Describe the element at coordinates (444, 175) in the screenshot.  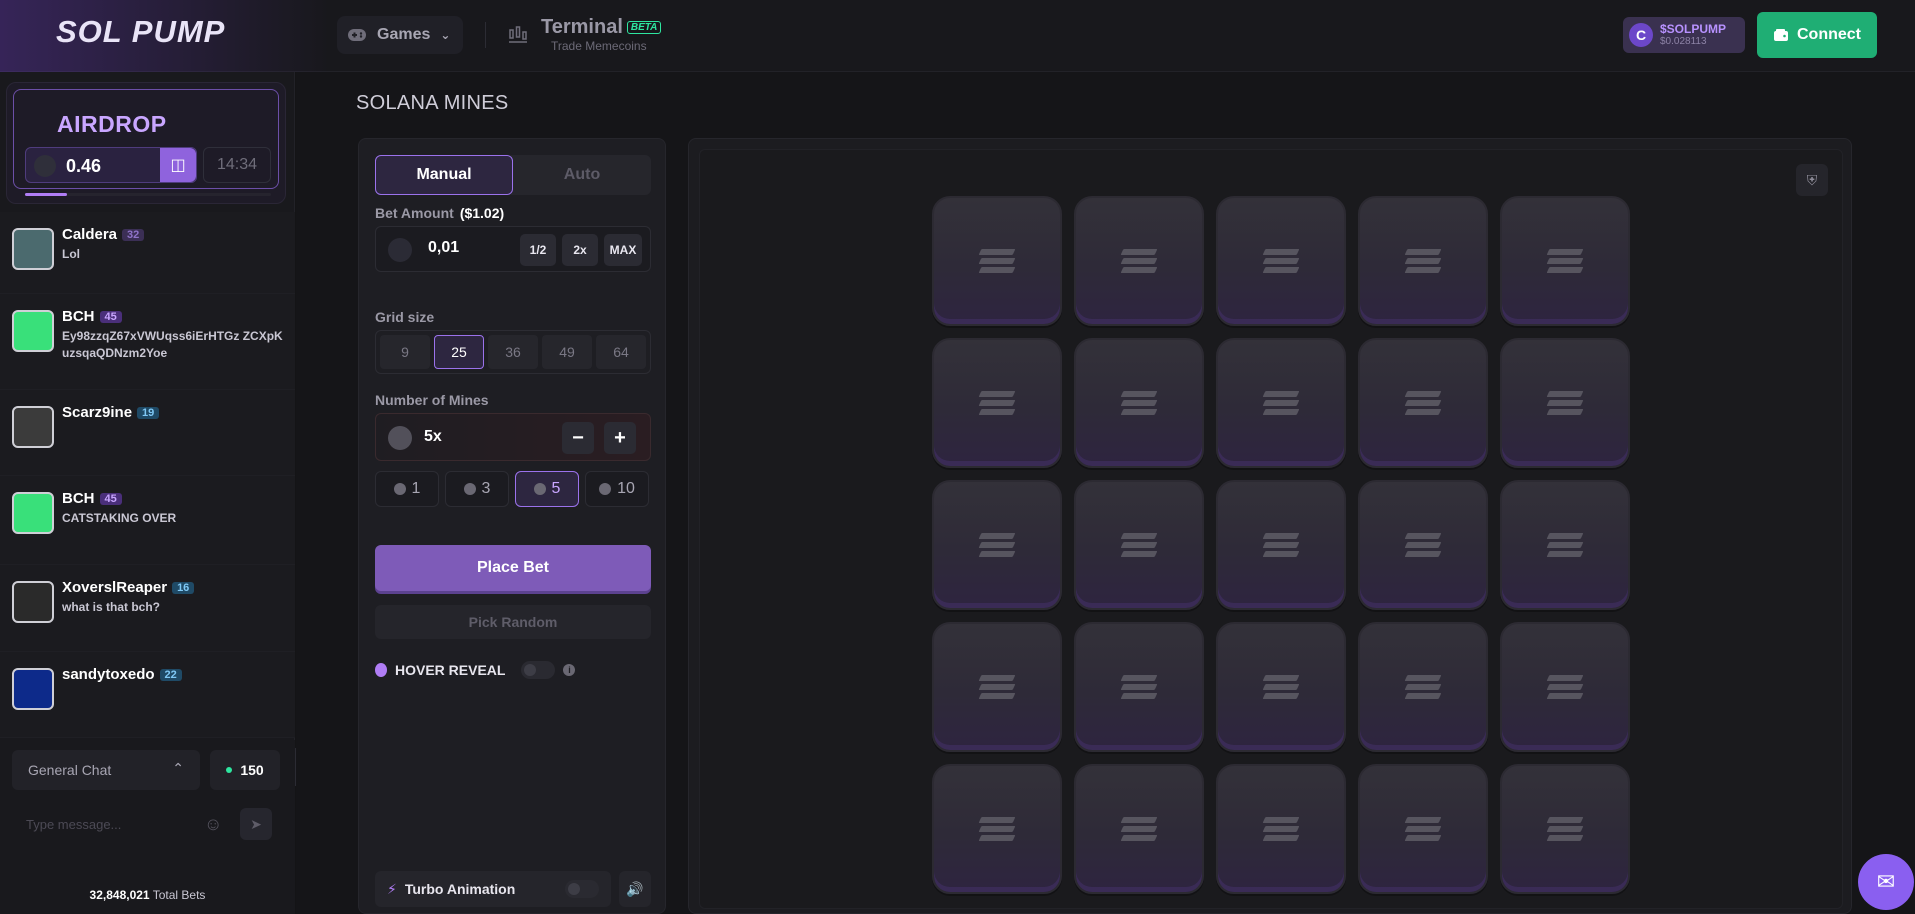
I see `tab-manual: Manual` at that location.